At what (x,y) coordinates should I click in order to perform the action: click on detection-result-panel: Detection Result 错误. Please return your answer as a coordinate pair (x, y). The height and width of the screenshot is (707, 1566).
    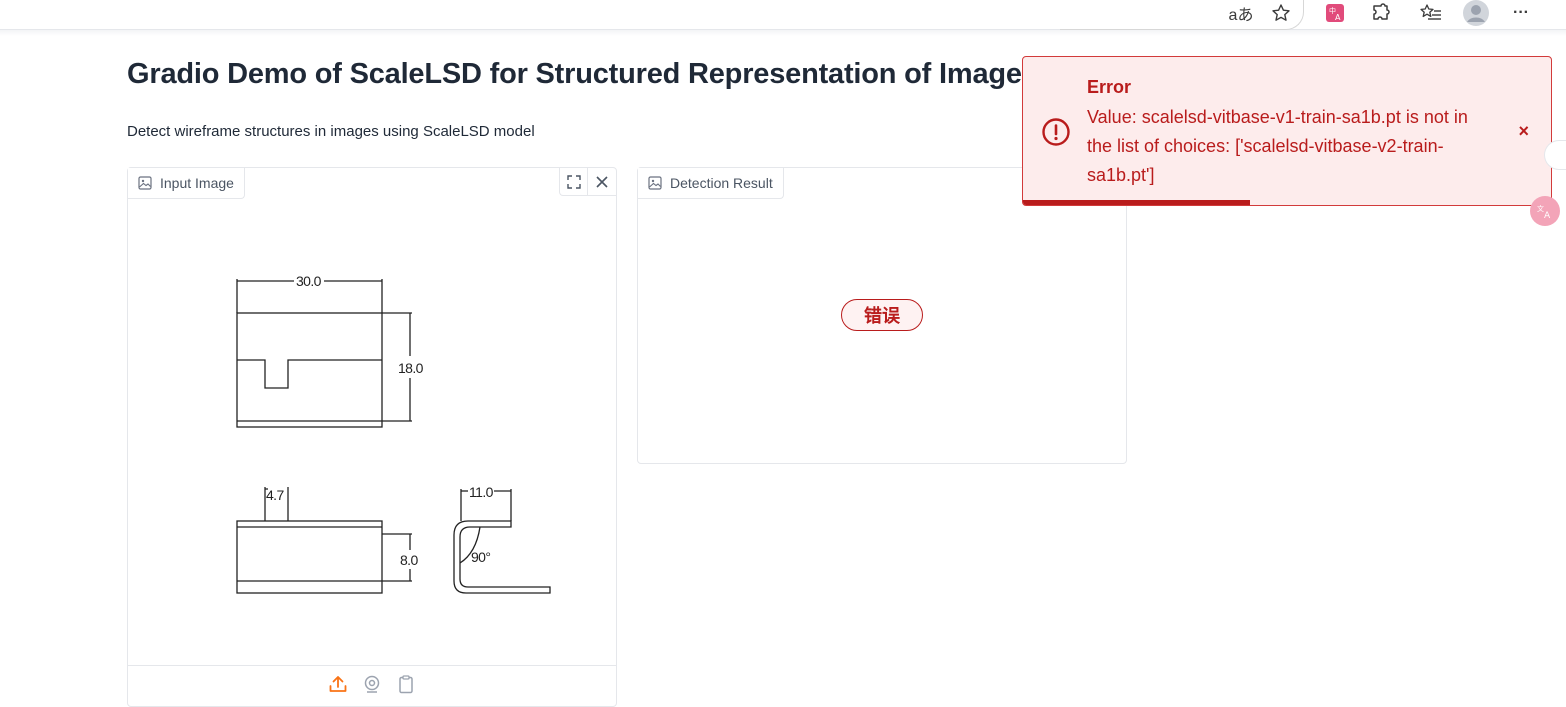
    Looking at the image, I should click on (882, 315).